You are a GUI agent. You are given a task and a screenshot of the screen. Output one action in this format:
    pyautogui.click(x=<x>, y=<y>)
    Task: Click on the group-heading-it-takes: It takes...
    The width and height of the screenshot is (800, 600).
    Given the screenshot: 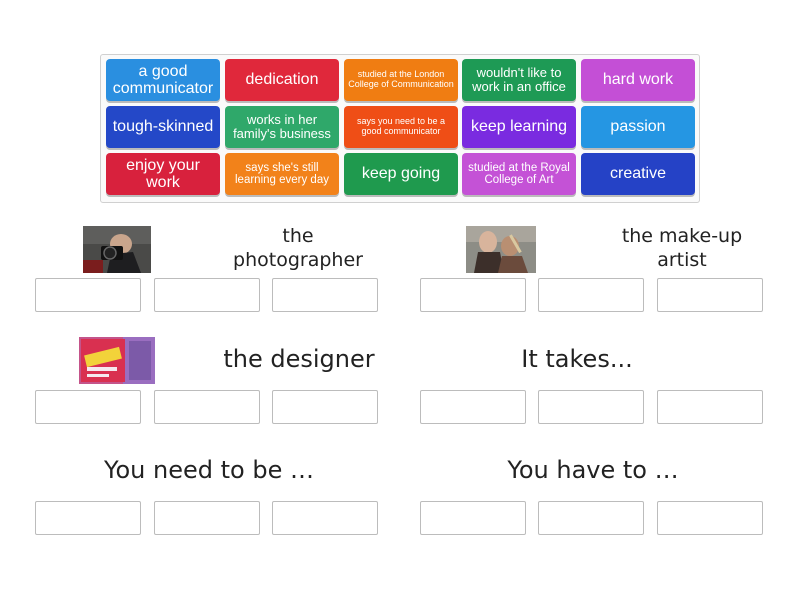 What is the action you would take?
    pyautogui.click(x=577, y=359)
    